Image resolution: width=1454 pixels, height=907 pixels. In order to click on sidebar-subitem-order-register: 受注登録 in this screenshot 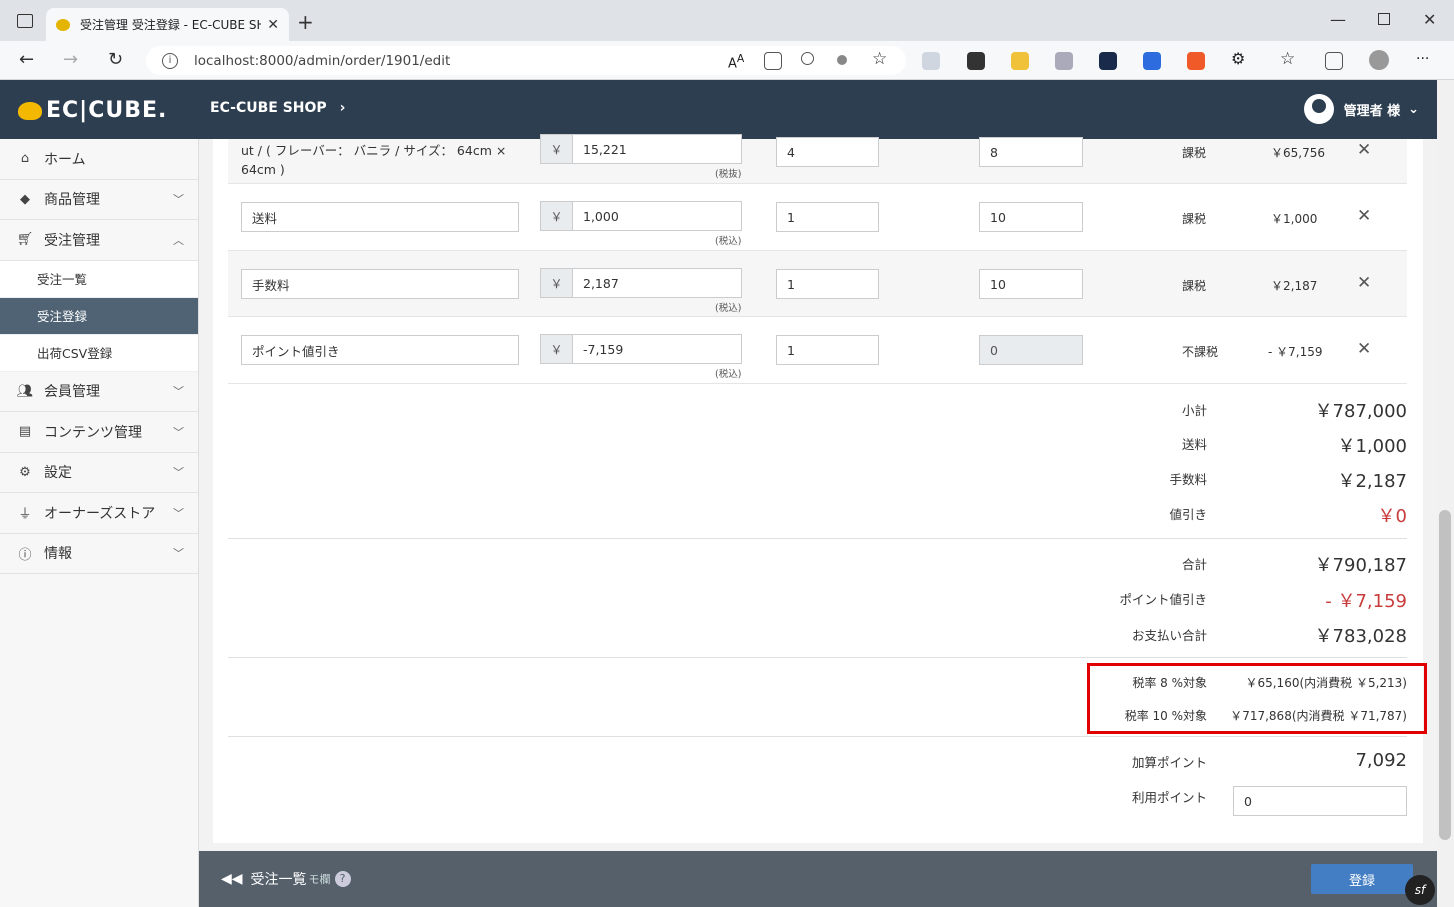, I will do `click(99, 316)`.